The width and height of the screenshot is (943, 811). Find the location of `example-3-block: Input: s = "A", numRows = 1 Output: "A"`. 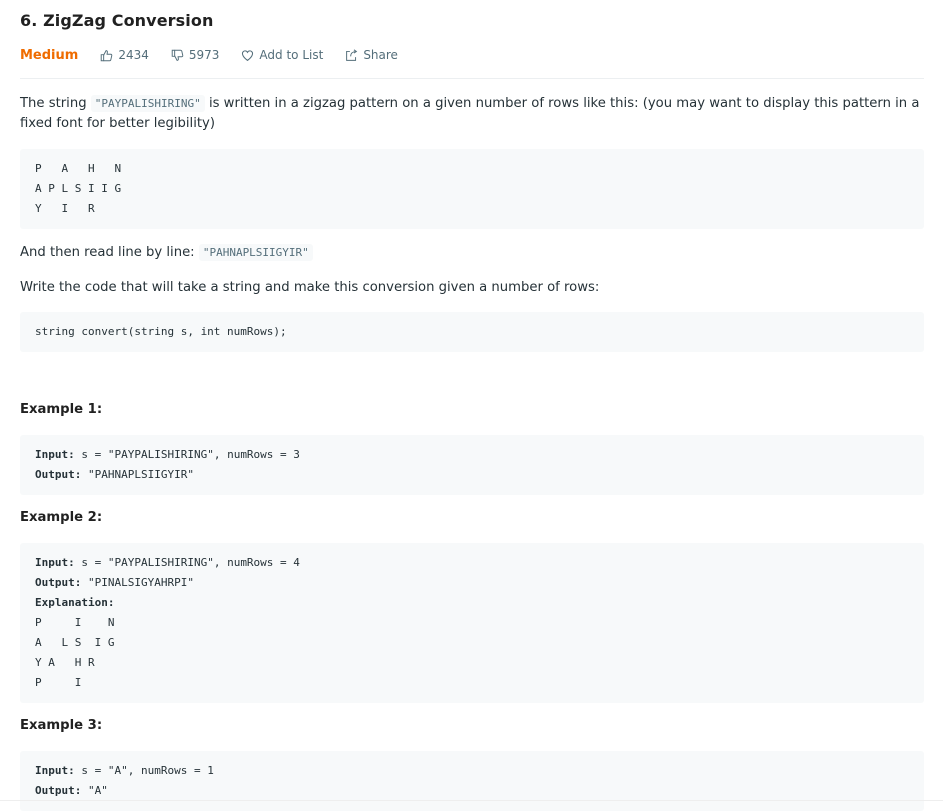

example-3-block: Input: s = "A", numRows = 1 Output: "A" is located at coordinates (472, 781).